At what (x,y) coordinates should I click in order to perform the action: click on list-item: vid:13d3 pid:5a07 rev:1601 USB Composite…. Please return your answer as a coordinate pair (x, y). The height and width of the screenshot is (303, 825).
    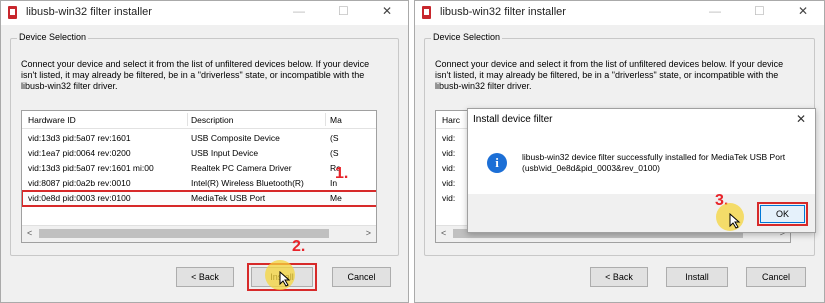
    Looking at the image, I should click on (199, 138).